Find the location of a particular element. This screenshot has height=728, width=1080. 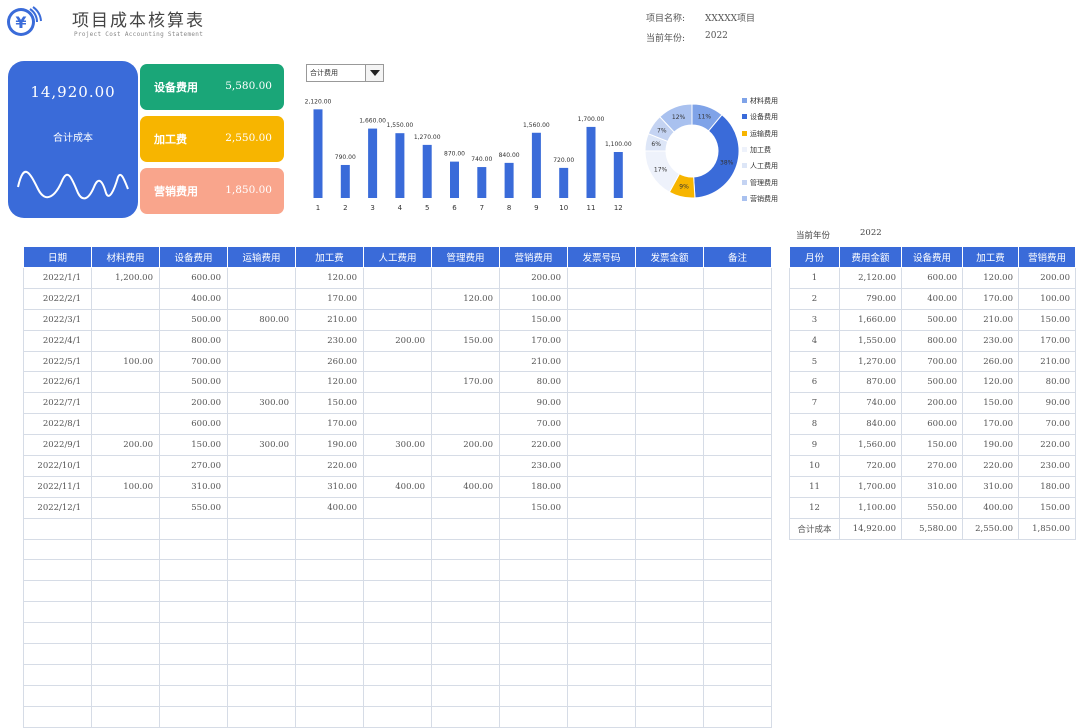

column-header: 费用金额 is located at coordinates (870, 257).